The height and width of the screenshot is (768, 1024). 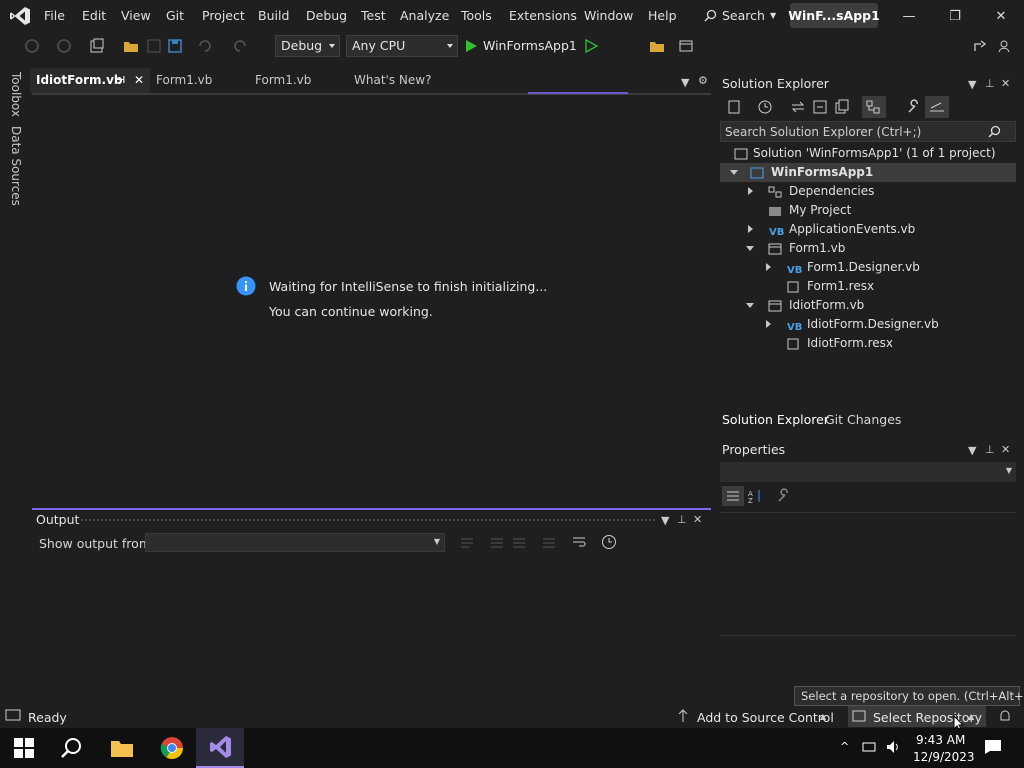 I want to click on menu-debug: Debug, so click(x=326, y=15).